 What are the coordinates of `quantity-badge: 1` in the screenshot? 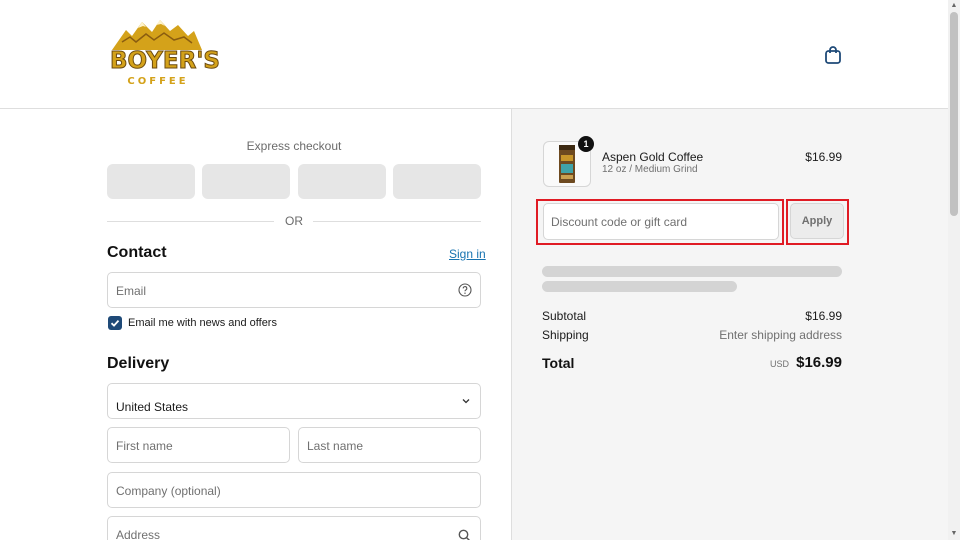 It's located at (586, 144).